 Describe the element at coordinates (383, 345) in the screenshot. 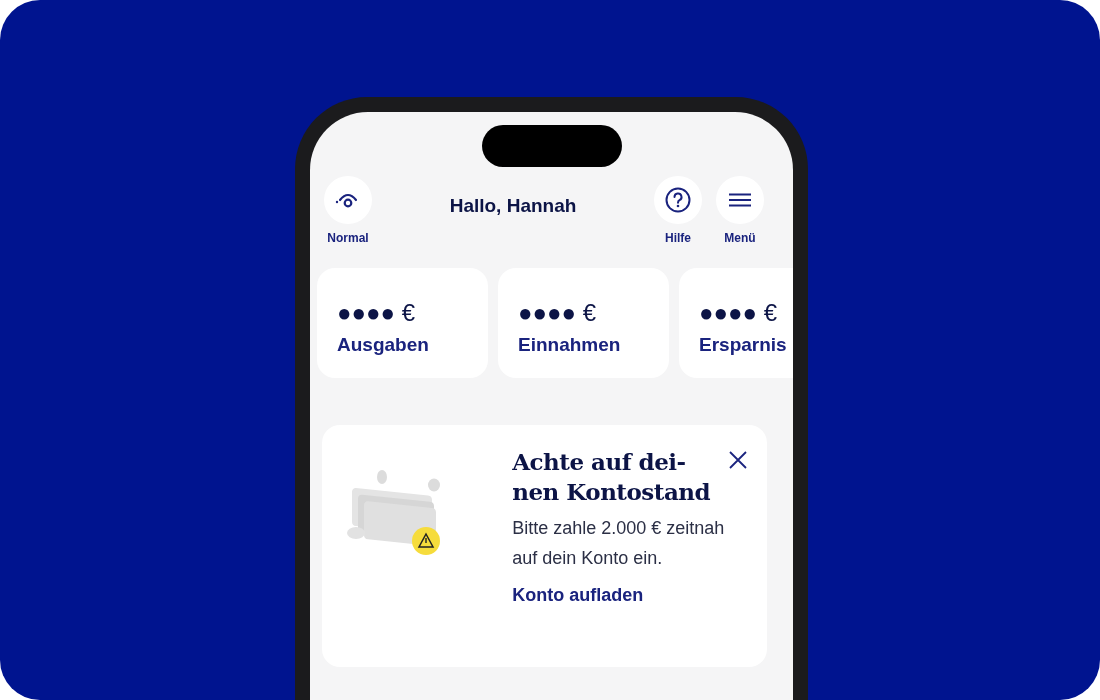

I see `card-label: Ausgaben` at that location.